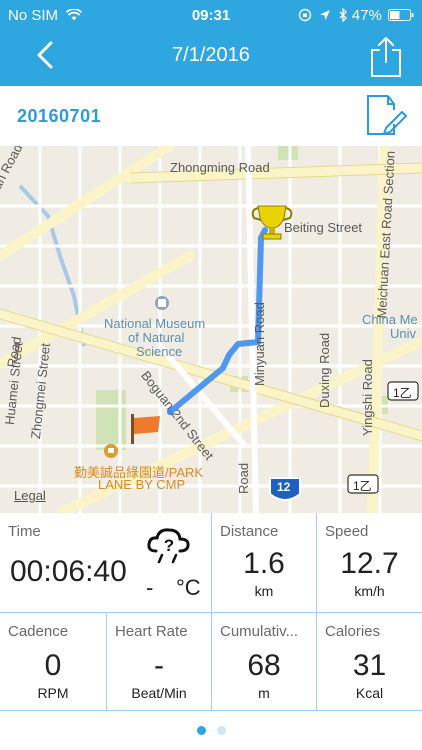 The height and width of the screenshot is (750, 422). Describe the element at coordinates (59, 116) in the screenshot. I see `record-name: 20160701` at that location.